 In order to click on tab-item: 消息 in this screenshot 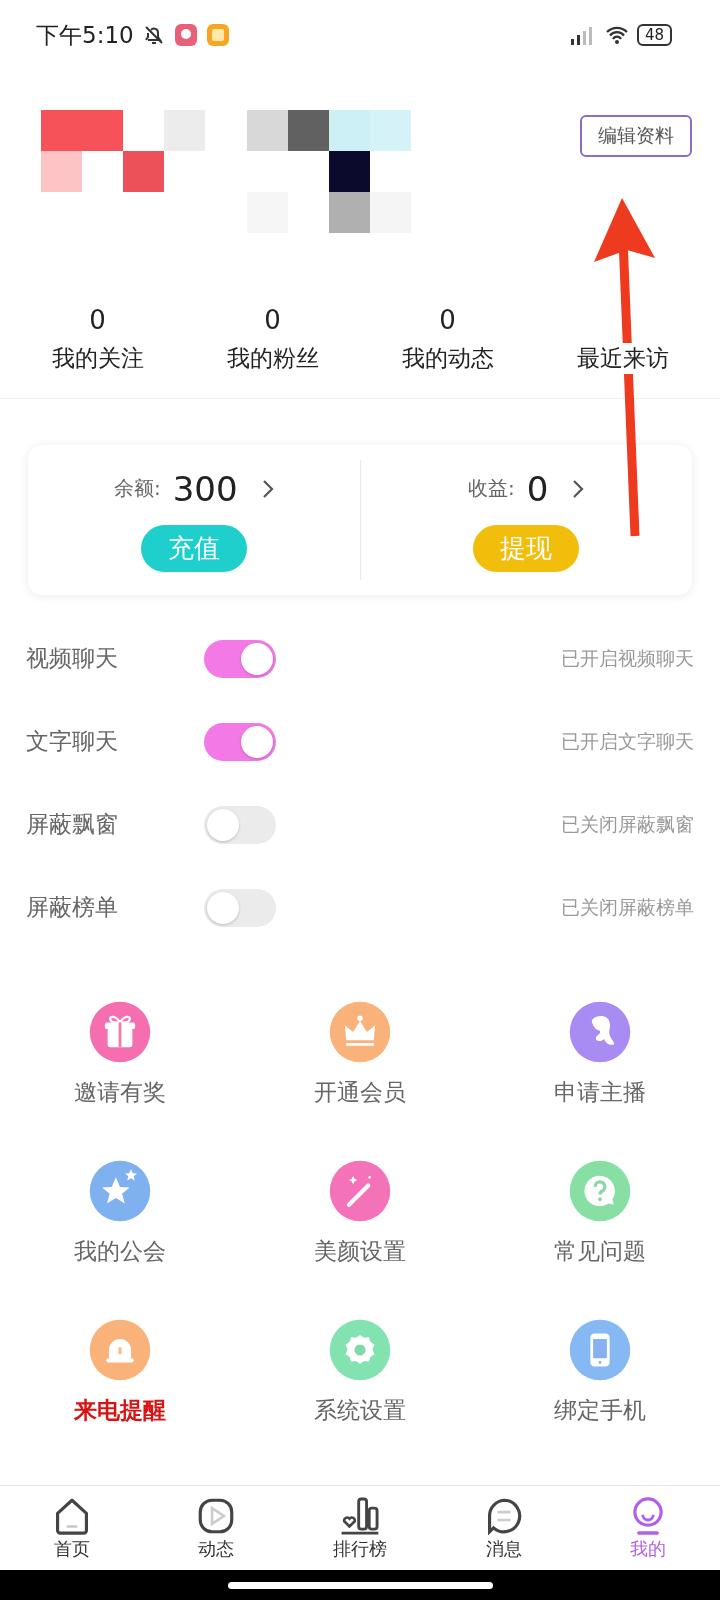, I will do `click(504, 1528)`.